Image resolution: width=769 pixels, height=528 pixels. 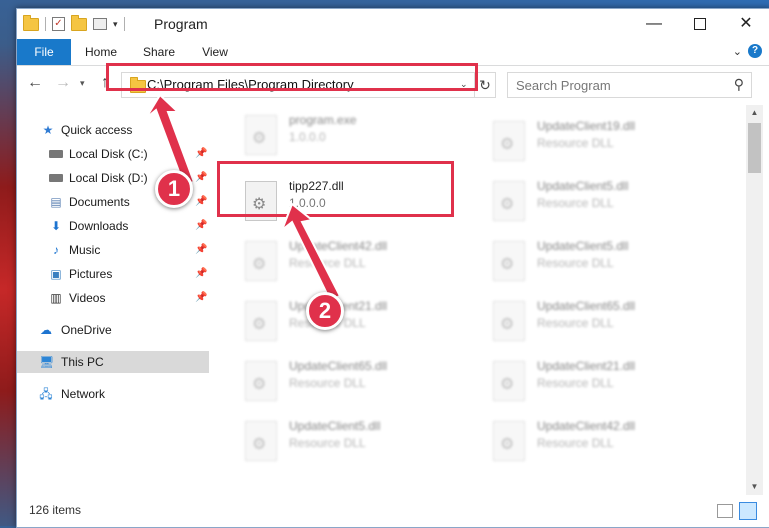 What do you see at coordinates (113, 362) in the screenshot?
I see `sidebar-item-this-pc: 🖥 This PC` at bounding box center [113, 362].